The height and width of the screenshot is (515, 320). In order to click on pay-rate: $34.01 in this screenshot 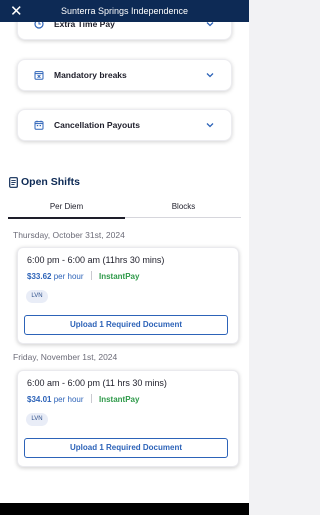, I will do `click(39, 399)`.